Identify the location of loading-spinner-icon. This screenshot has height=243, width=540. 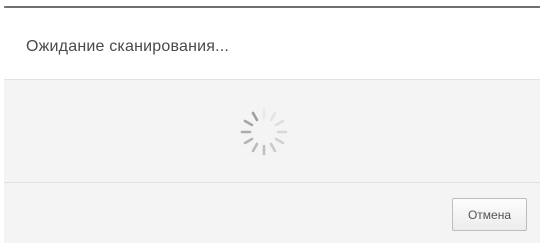
(264, 132).